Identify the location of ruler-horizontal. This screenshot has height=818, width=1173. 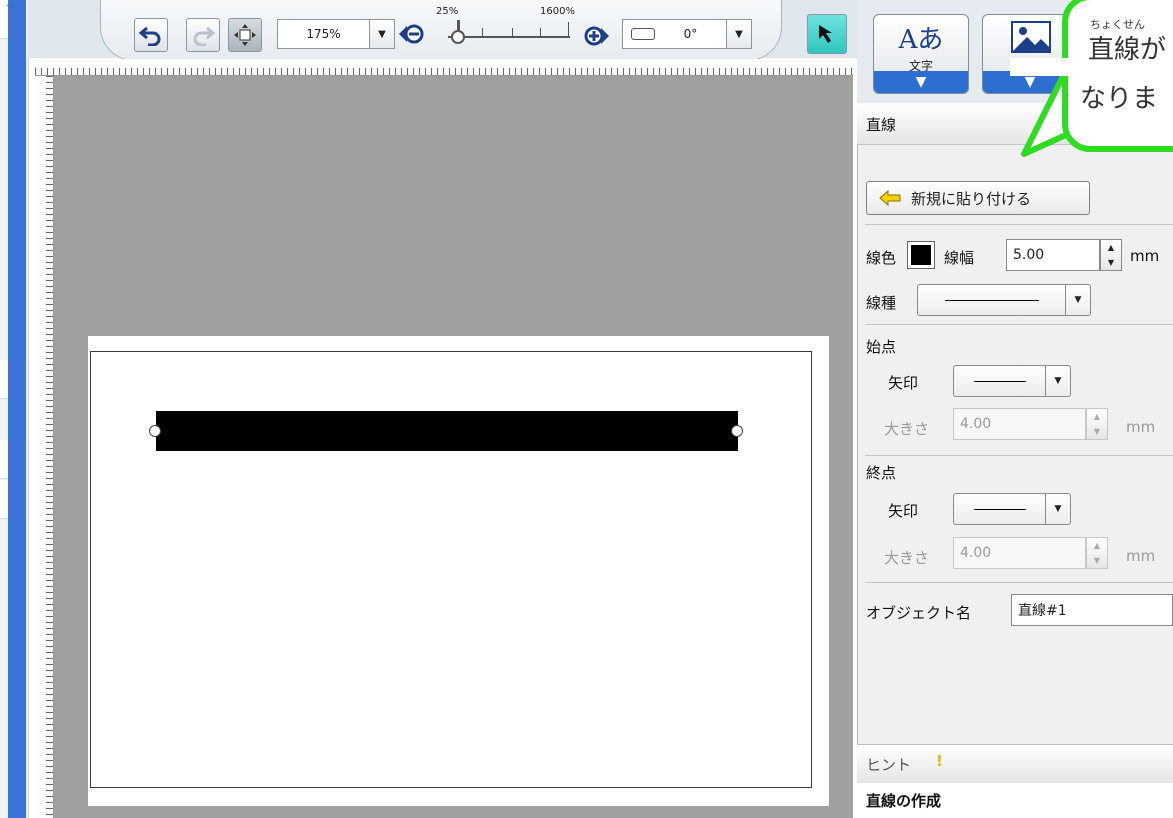
(444, 67).